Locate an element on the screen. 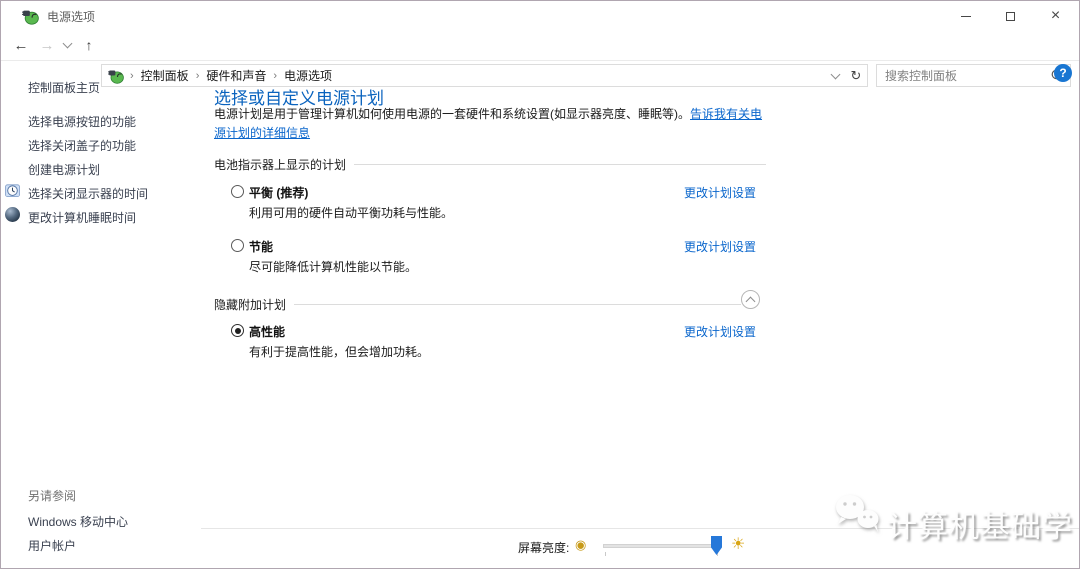 Image resolution: width=1080 pixels, height=569 pixels. recent-pages-dropdown is located at coordinates (67, 45).